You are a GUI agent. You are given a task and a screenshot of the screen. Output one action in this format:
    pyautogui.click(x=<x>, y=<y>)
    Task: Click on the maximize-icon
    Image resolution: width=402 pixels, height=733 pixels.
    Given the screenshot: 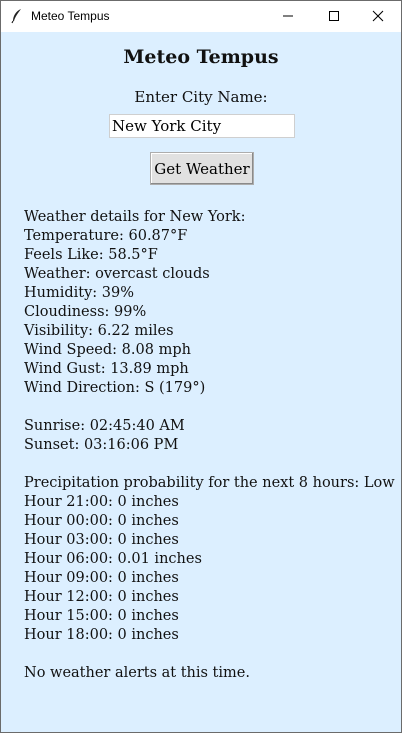 What is the action you would take?
    pyautogui.click(x=334, y=16)
    